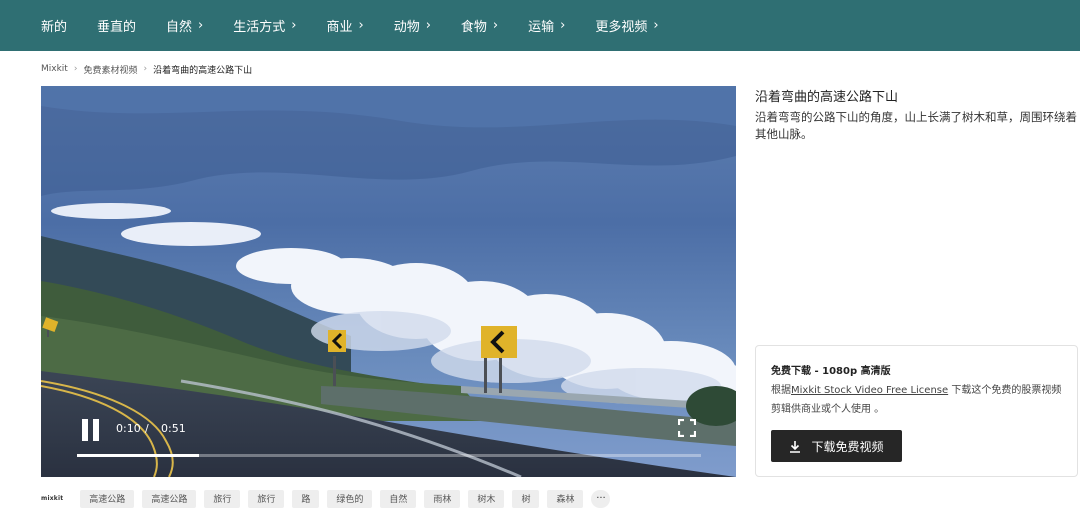 The height and width of the screenshot is (515, 1080). What do you see at coordinates (827, 97) in the screenshot?
I see `video-title: 沿着弯曲的高速公路下山` at bounding box center [827, 97].